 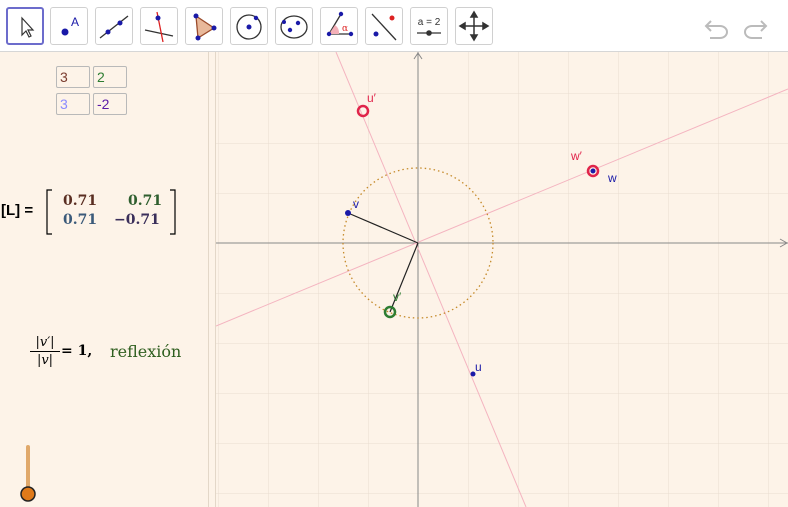 I want to click on svg-text: α, so click(x=345, y=29).